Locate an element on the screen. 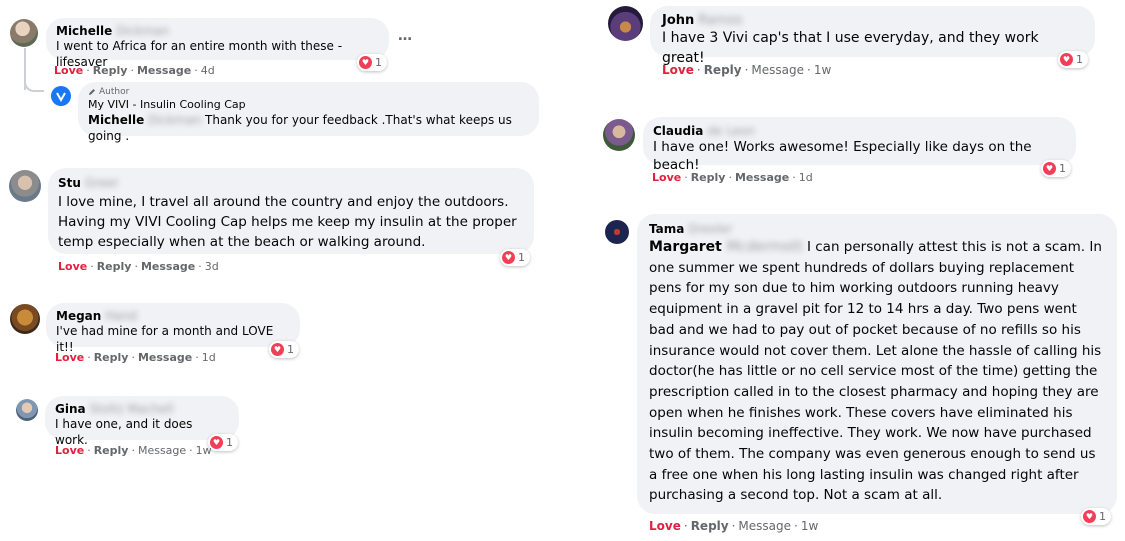  vivi-logo-icon is located at coordinates (61, 97).